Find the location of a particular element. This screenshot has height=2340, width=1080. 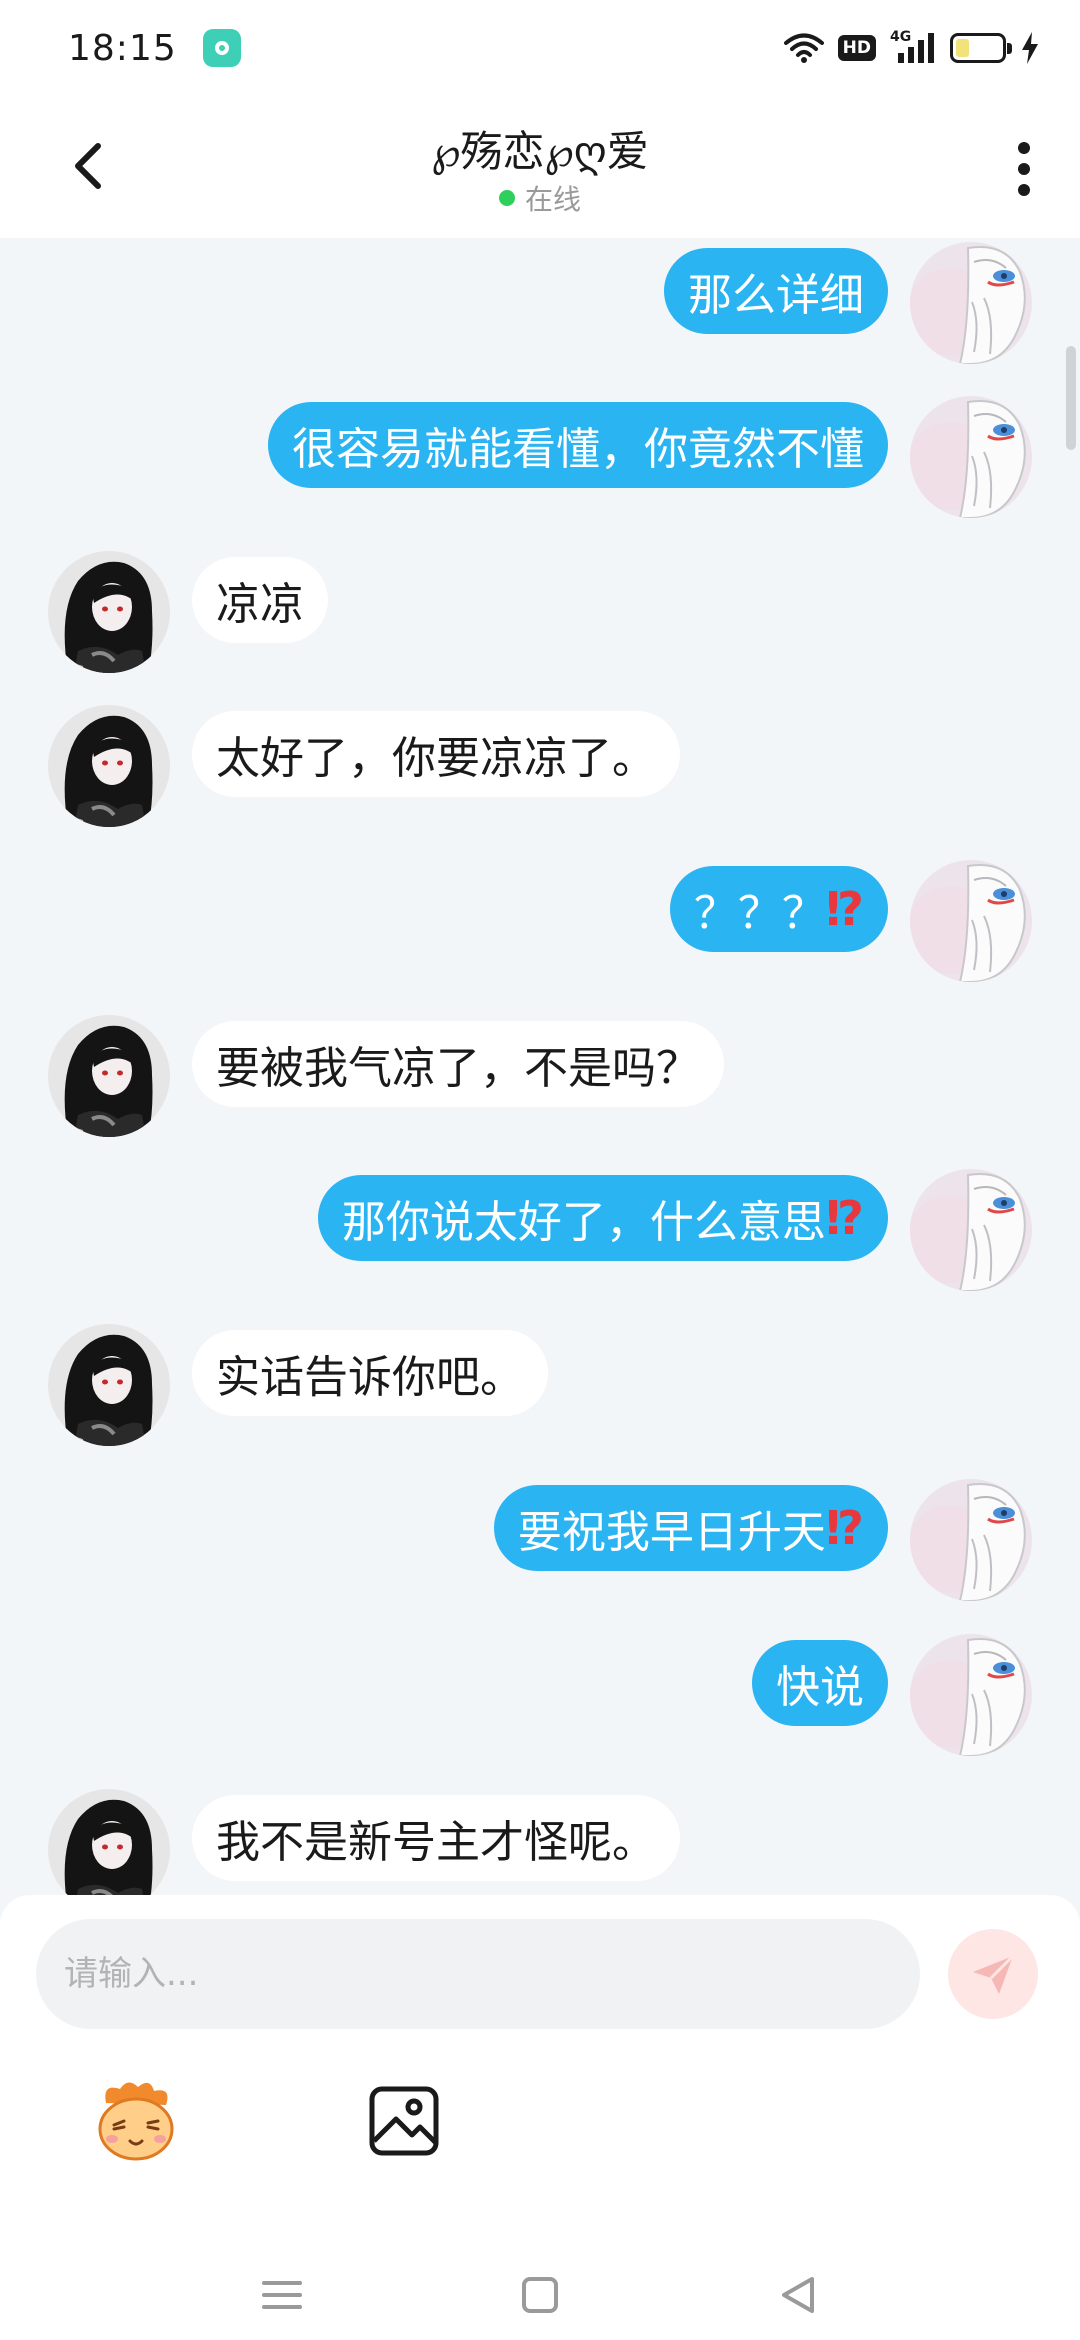

message-row-sent: ？？？ ⁉ is located at coordinates (540, 924).